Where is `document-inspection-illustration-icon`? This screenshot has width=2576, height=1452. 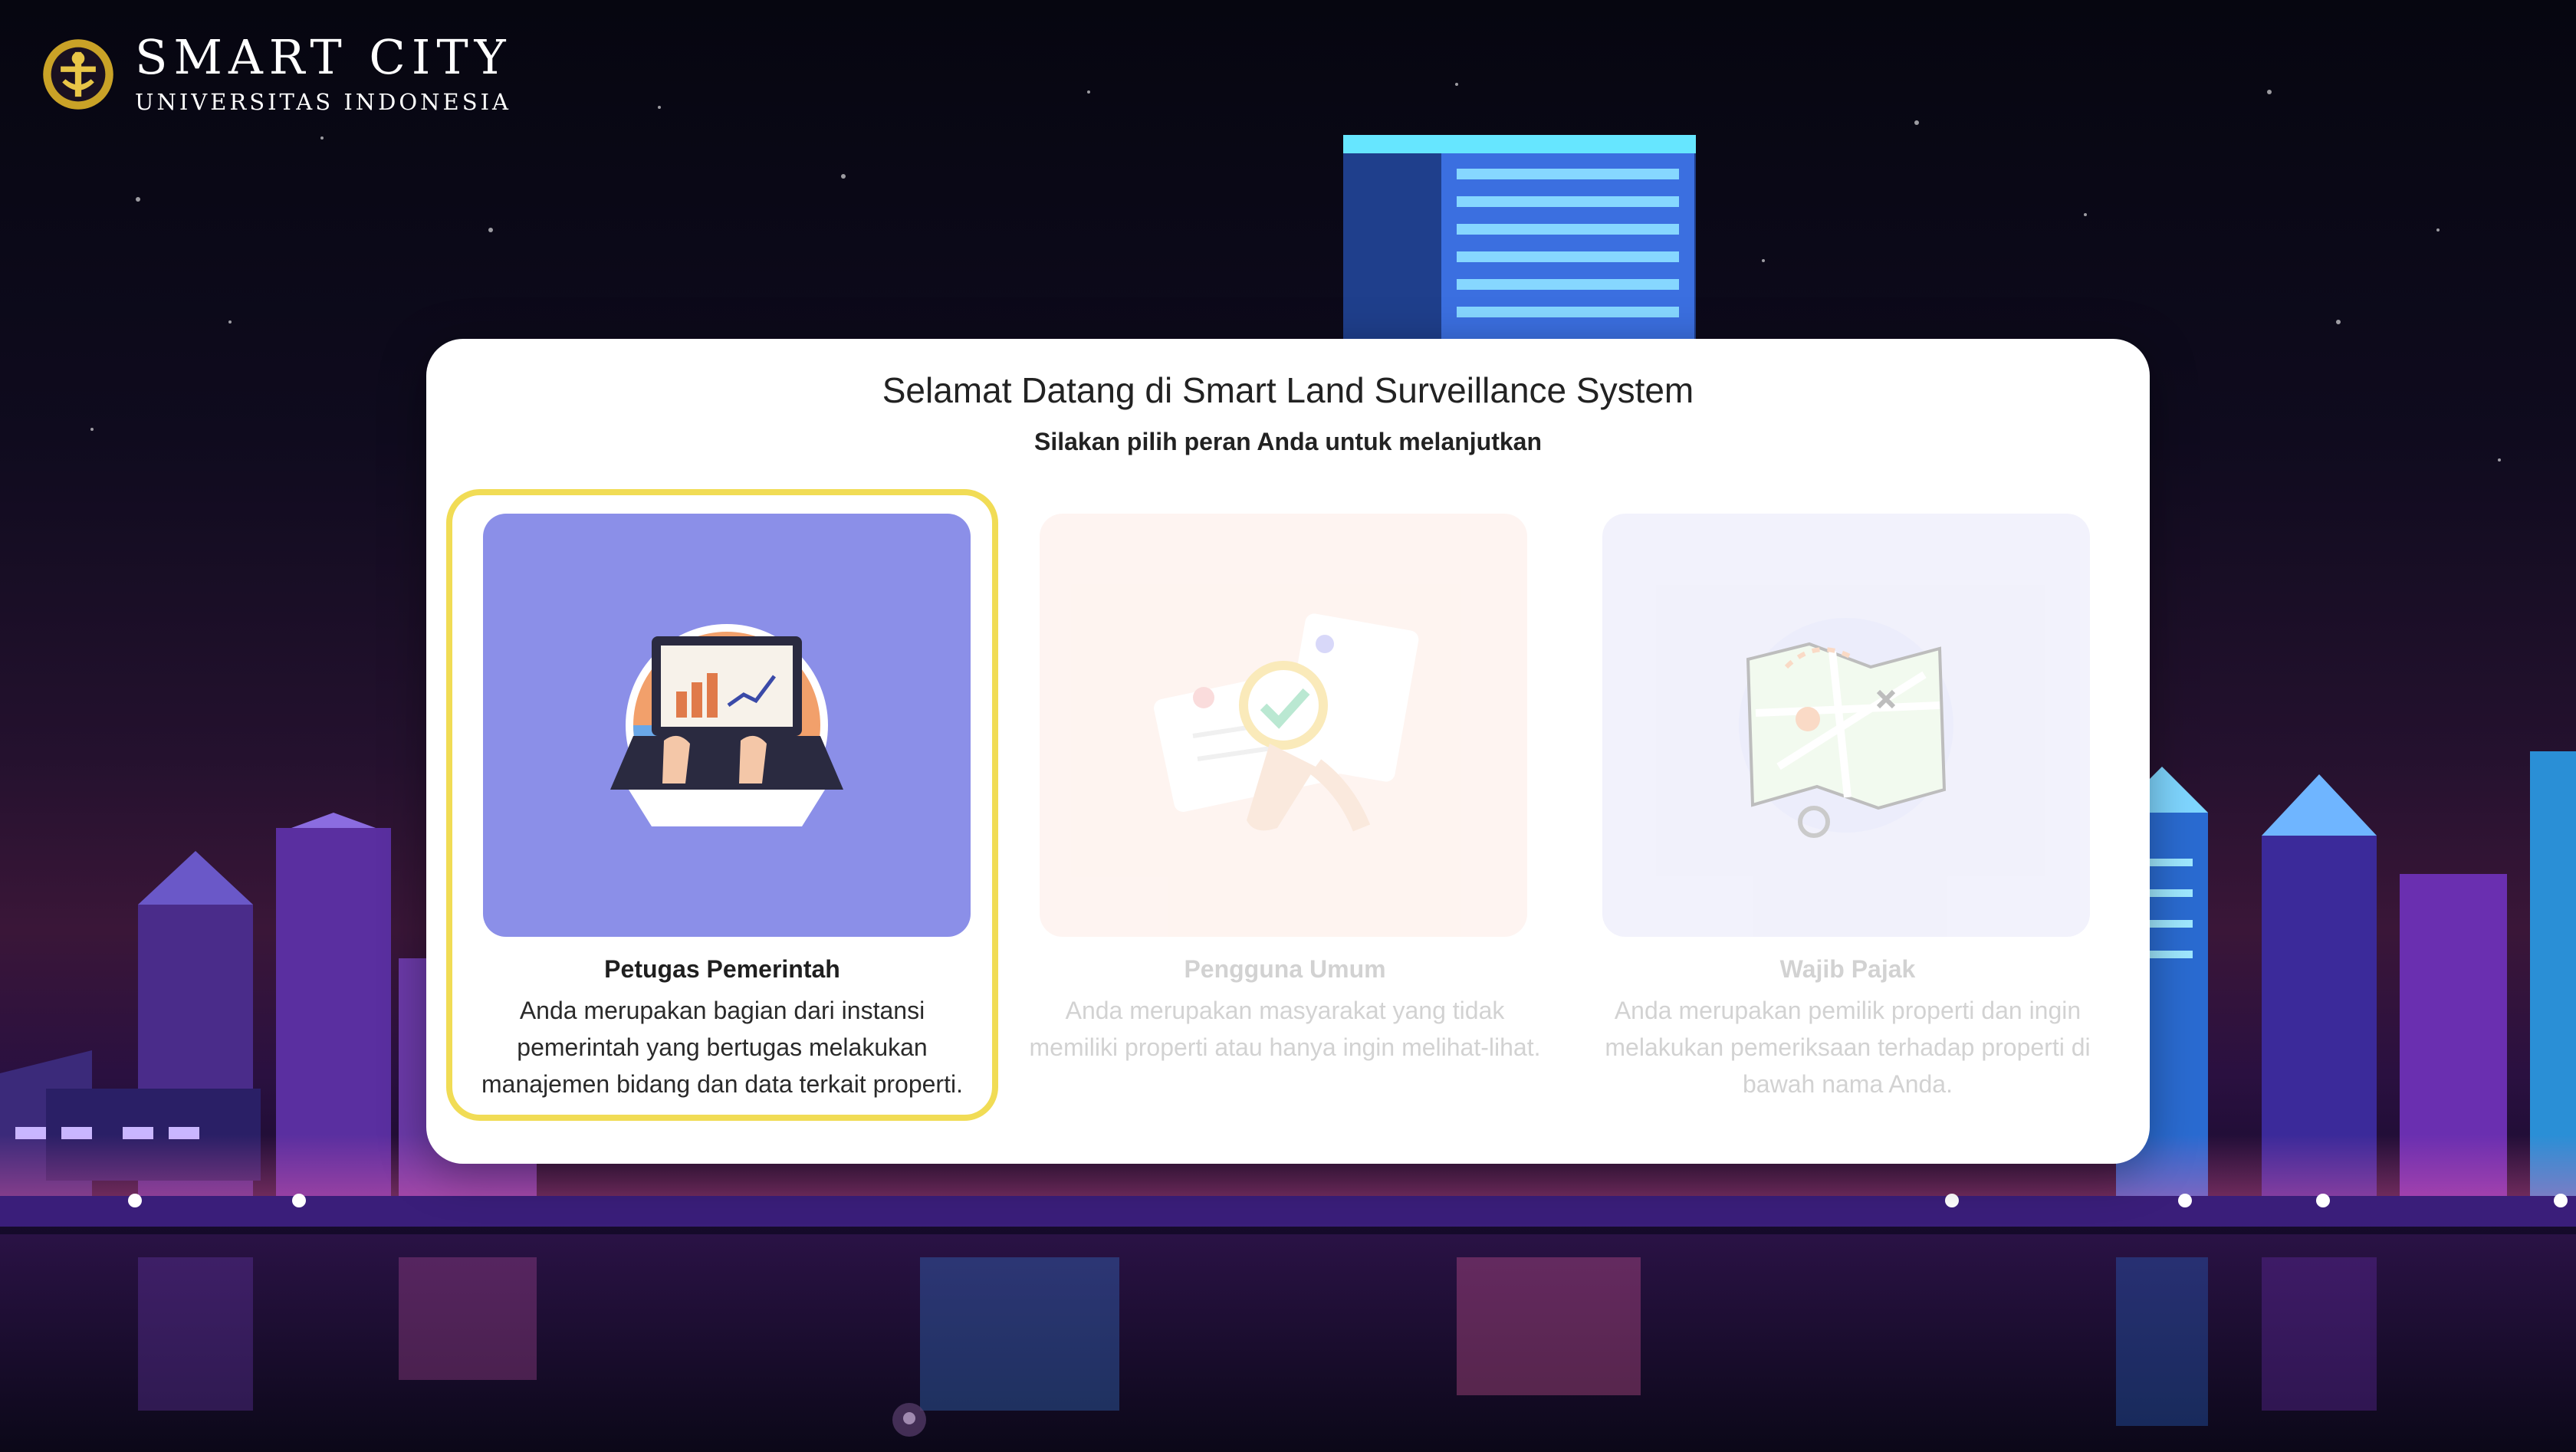
document-inspection-illustration-icon is located at coordinates (1286, 722).